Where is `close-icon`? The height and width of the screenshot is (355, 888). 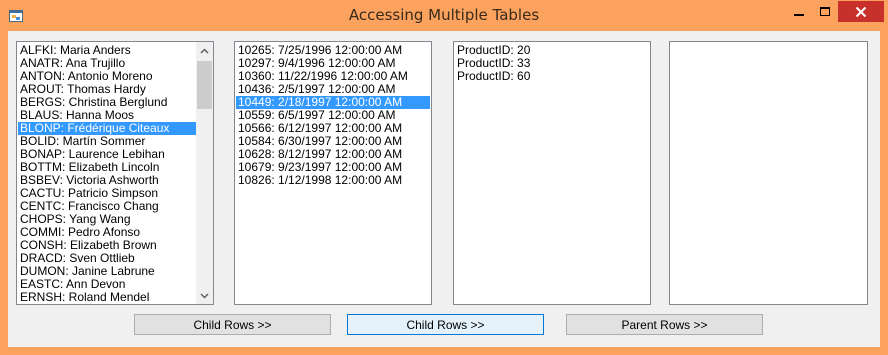 close-icon is located at coordinates (861, 11).